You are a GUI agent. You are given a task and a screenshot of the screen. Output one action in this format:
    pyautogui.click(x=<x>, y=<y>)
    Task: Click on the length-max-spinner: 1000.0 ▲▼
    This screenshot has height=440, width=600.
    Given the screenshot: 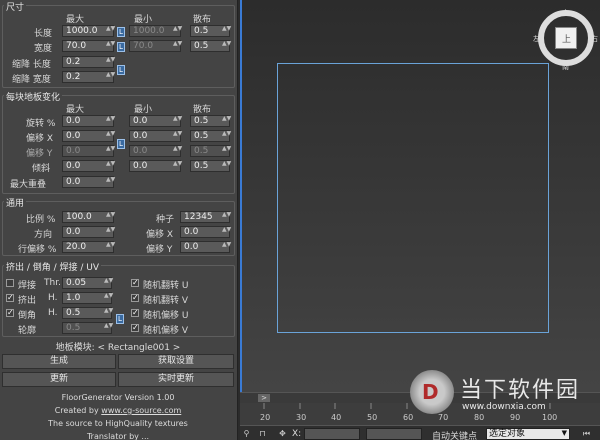 What is the action you would take?
    pyautogui.click(x=88, y=31)
    